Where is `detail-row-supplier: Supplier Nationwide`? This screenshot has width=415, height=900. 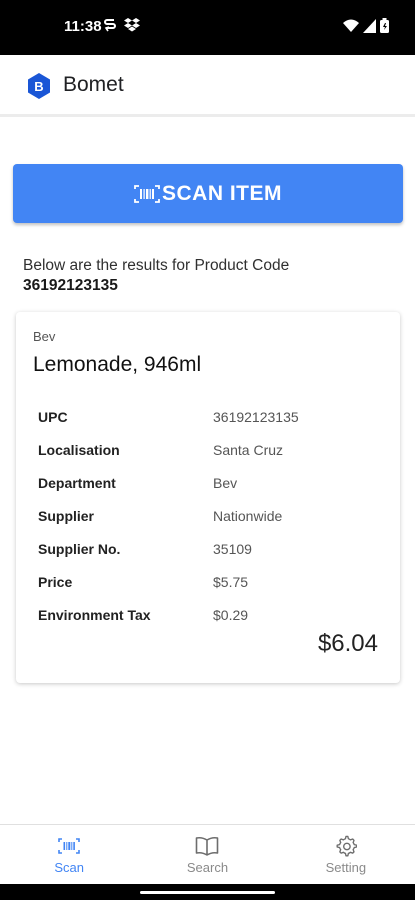
detail-row-supplier: Supplier Nationwide is located at coordinates (208, 515).